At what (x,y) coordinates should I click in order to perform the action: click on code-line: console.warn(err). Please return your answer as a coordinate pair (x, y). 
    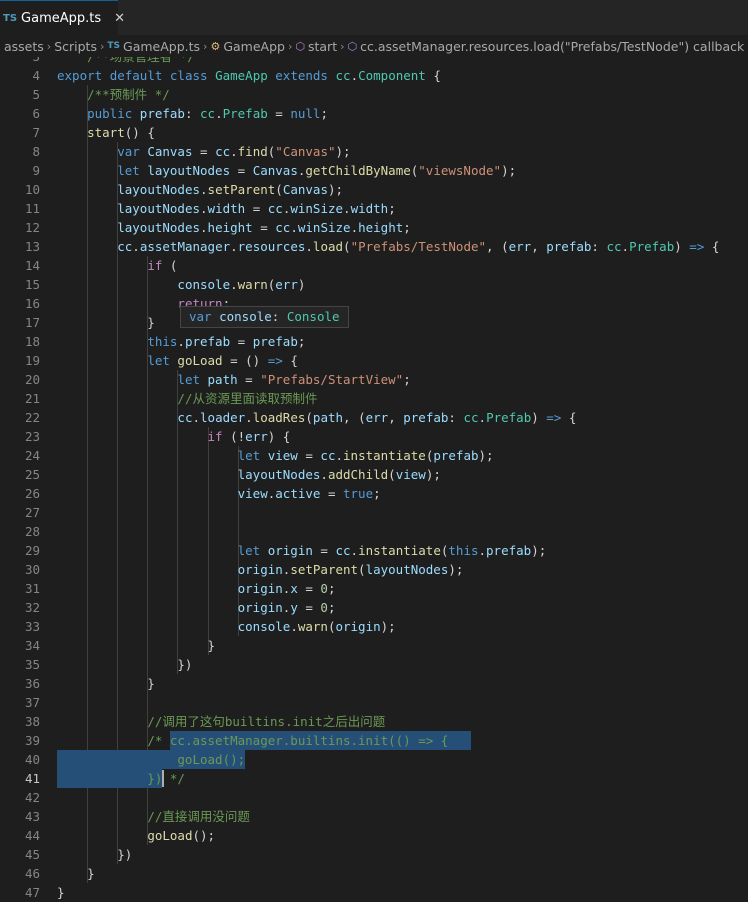
    Looking at the image, I should click on (181, 284).